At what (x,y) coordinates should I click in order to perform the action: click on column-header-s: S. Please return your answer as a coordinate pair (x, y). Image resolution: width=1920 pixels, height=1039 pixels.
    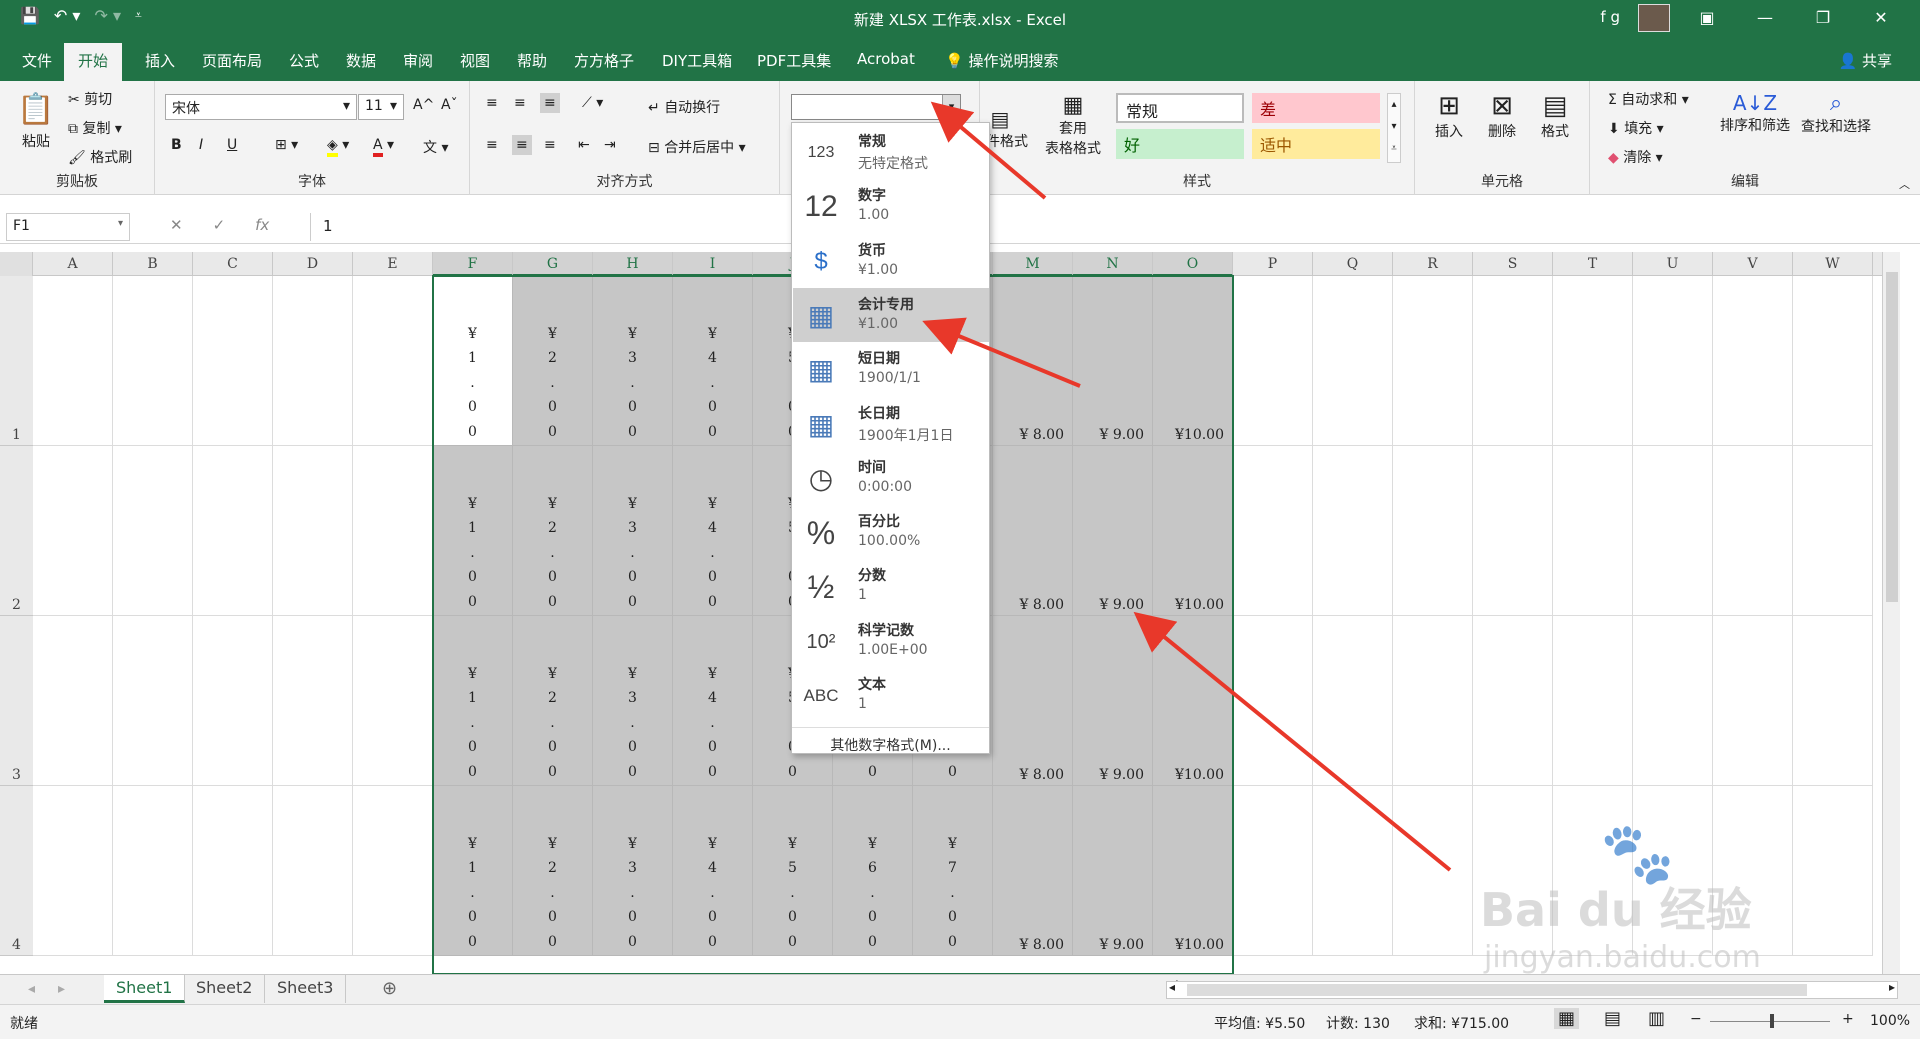
    Looking at the image, I should click on (1513, 264).